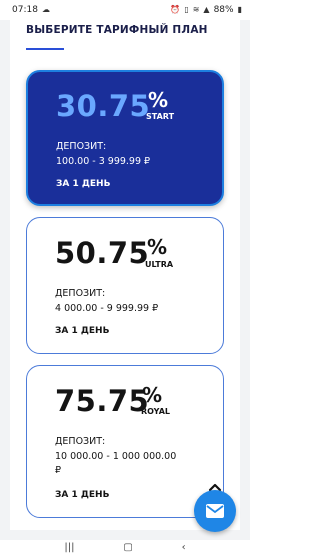 The width and height of the screenshot is (320, 556). Describe the element at coordinates (103, 106) in the screenshot. I see `plan-rate: 30.75` at that location.